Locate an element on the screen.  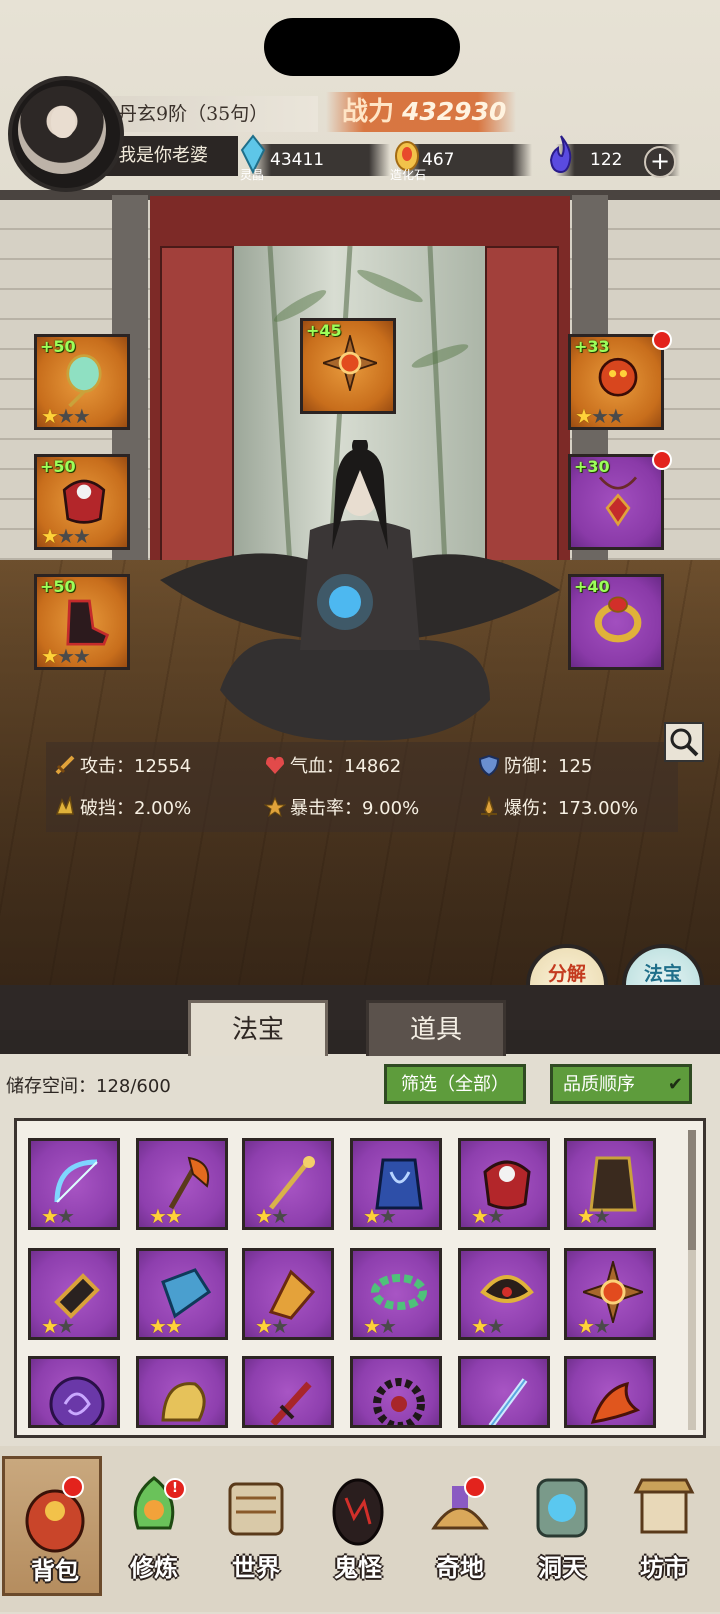
spirit-crystal-counter: 43411 is located at coordinates (320, 160).